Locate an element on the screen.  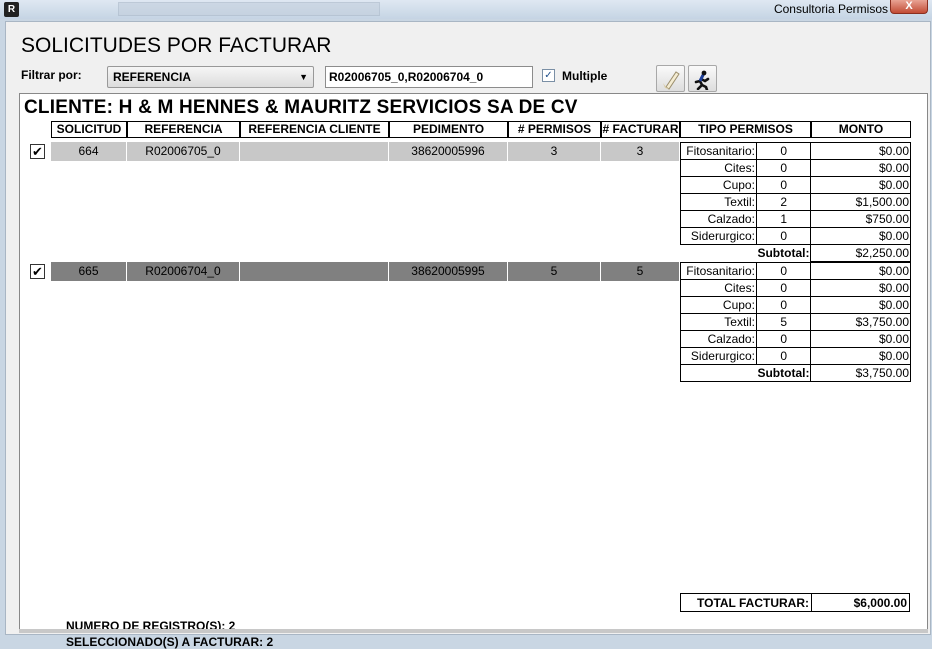
selected-count: SELECCIONADO(S) A FACTURAR: 2 is located at coordinates (170, 642).